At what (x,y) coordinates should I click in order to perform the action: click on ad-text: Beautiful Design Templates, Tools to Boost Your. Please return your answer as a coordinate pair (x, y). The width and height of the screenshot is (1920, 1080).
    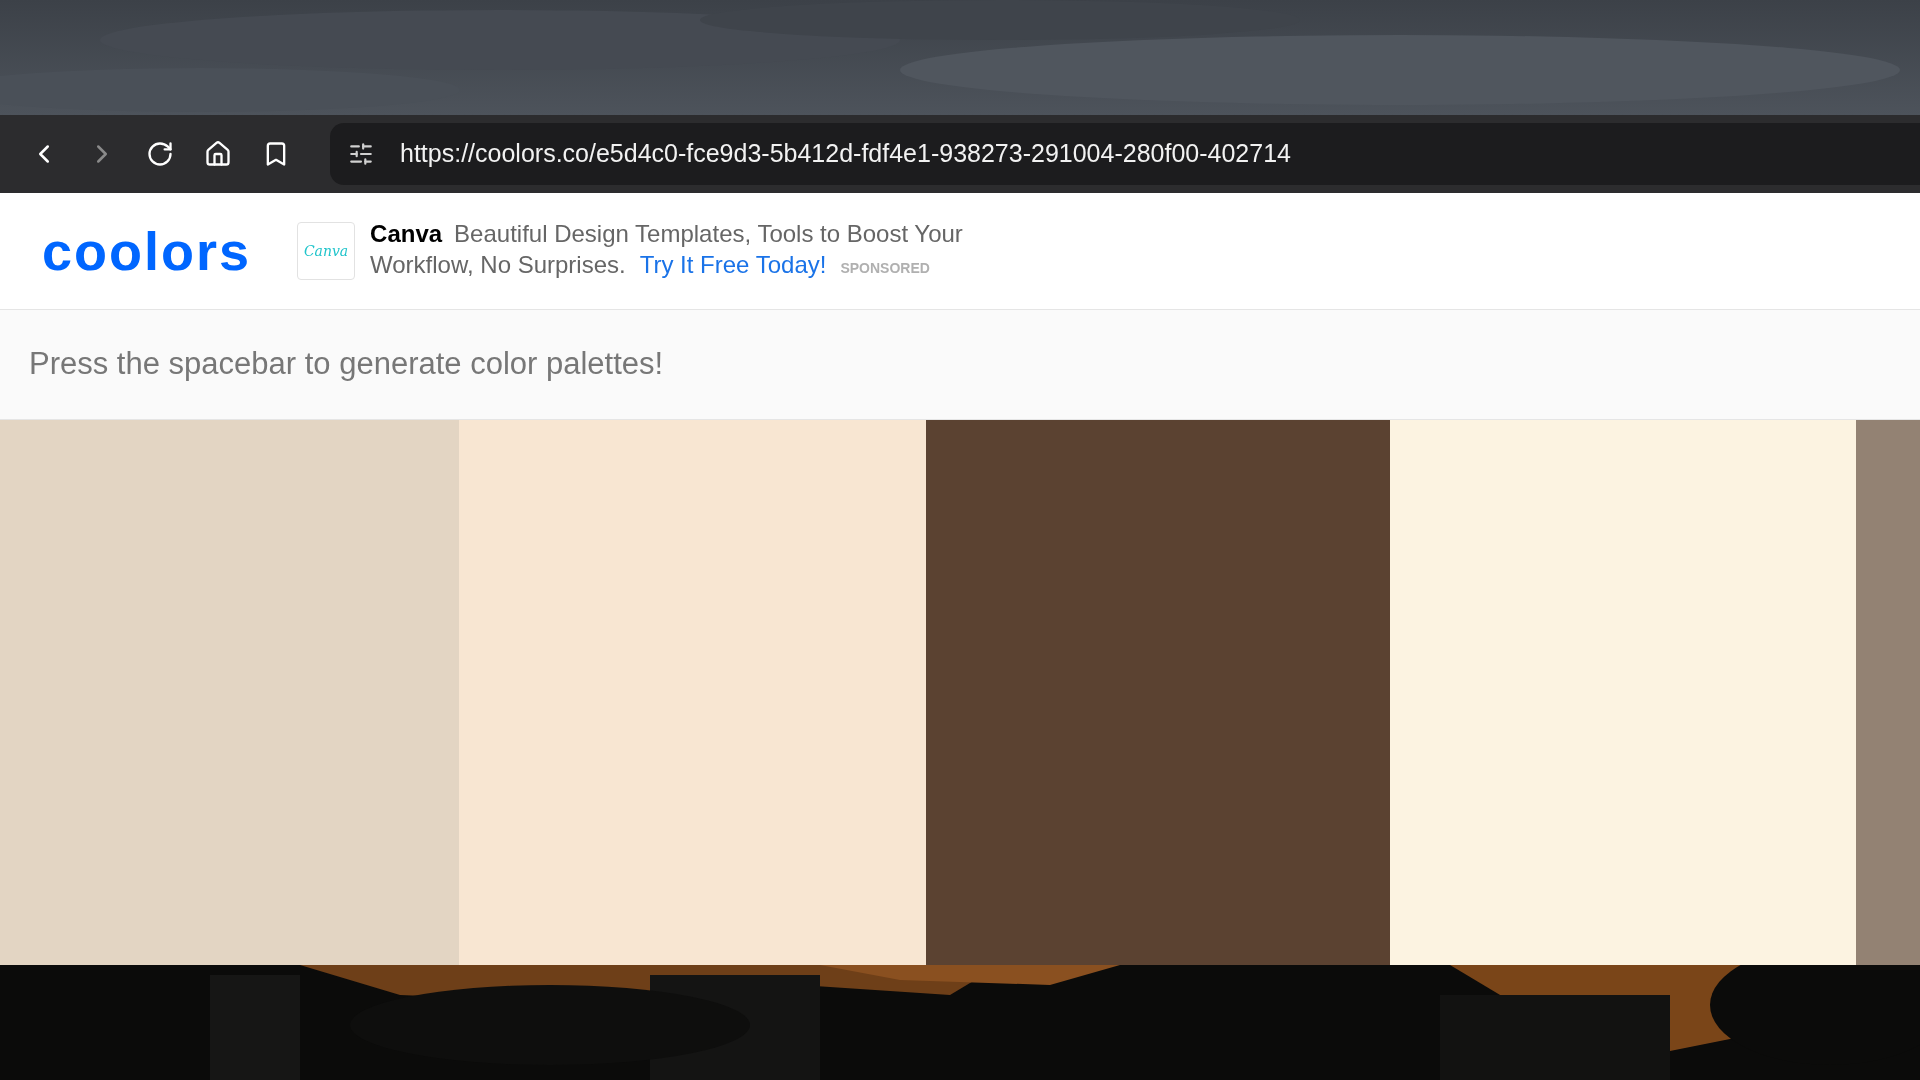
    Looking at the image, I should click on (708, 234).